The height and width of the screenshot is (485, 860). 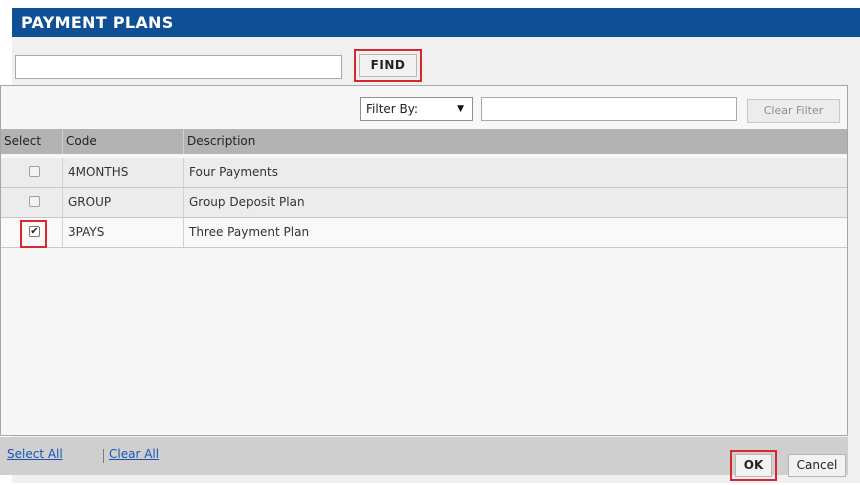 What do you see at coordinates (817, 465) in the screenshot?
I see `cancel-button: Cancel` at bounding box center [817, 465].